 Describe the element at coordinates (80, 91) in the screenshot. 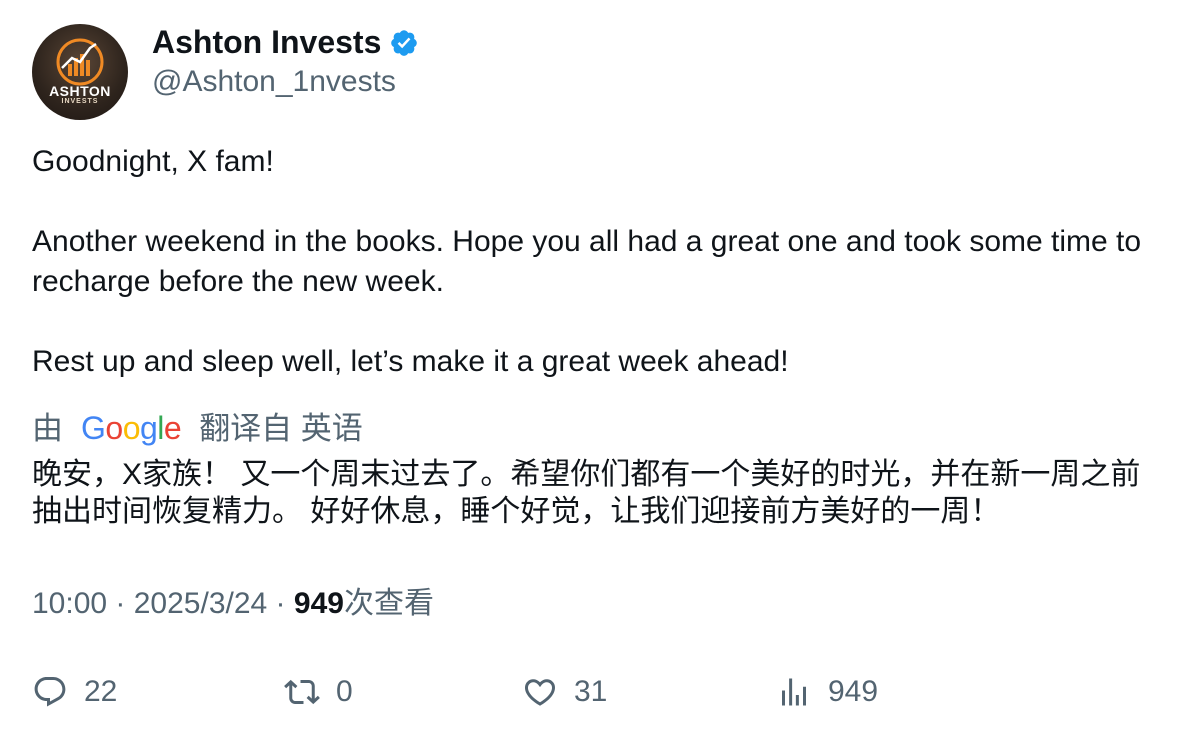

I see `avatar-brand-name: ASHTON` at that location.